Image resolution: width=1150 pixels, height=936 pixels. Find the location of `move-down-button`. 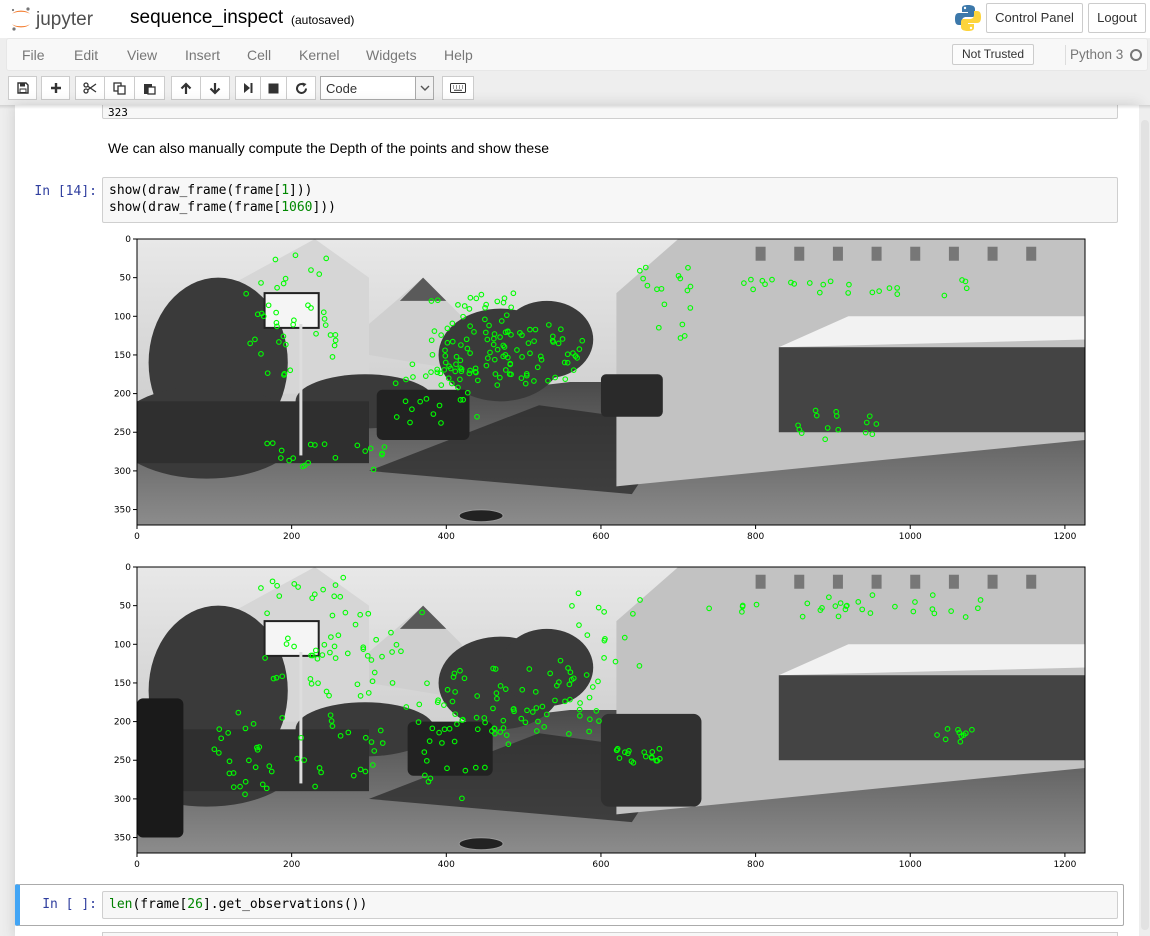

move-down-button is located at coordinates (215, 88).